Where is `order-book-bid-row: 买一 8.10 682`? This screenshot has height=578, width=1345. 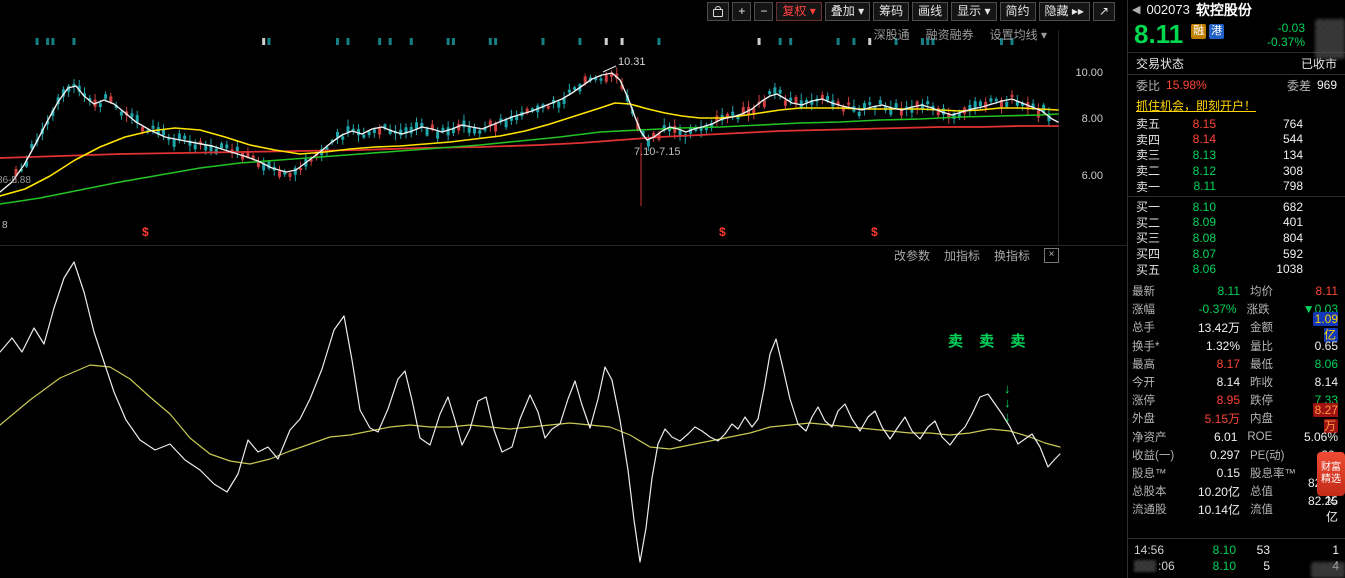
order-book-bid-row: 买一 8.10 682 is located at coordinates (1236, 207).